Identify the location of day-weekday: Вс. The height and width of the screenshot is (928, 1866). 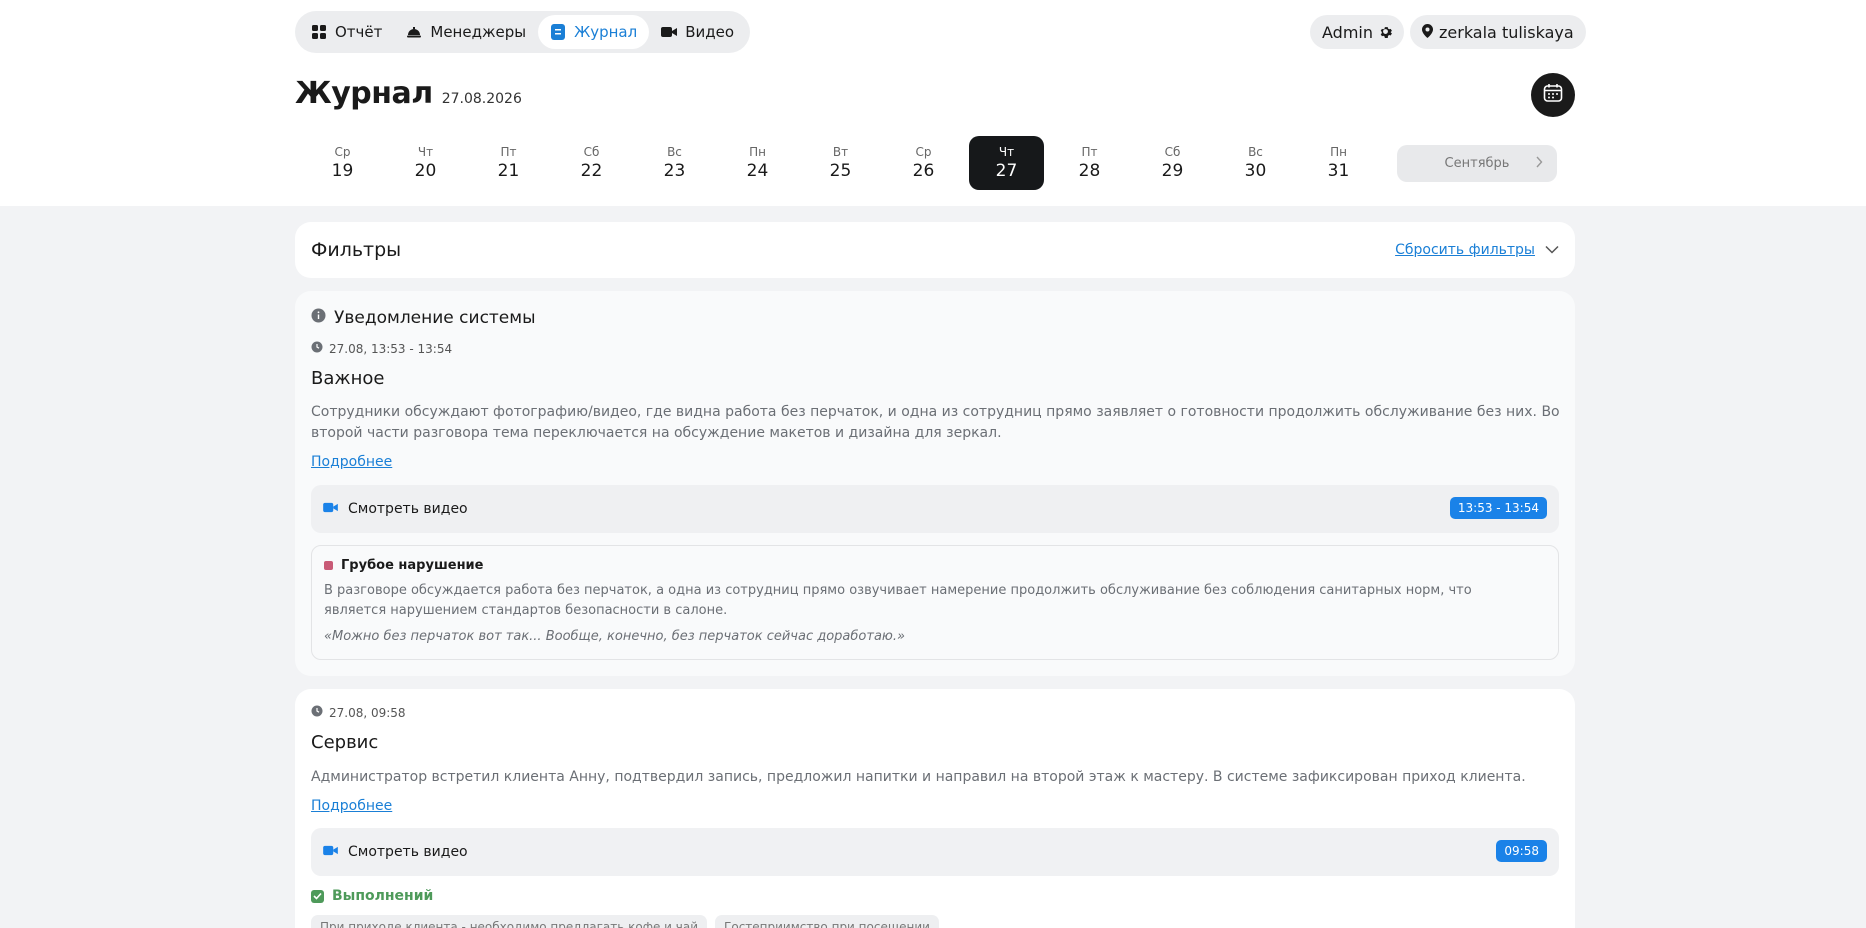
(1255, 152).